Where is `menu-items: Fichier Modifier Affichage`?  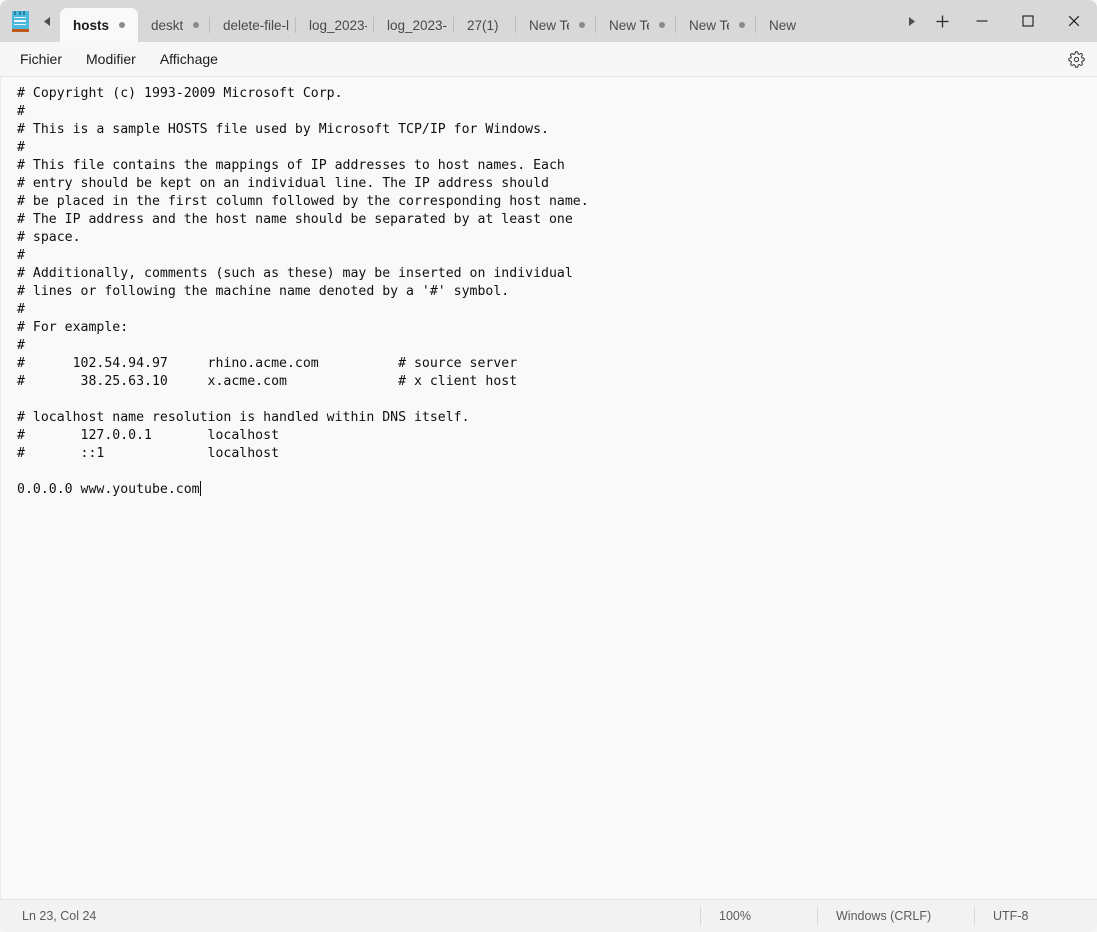
menu-items: Fichier Modifier Affichage is located at coordinates (115, 59).